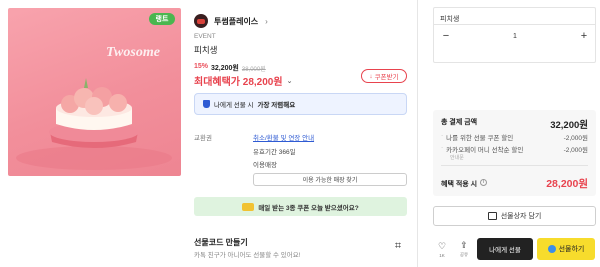 This screenshot has height=267, width=600. What do you see at coordinates (450, 19) in the screenshot?
I see `option-label: 피치생` at bounding box center [450, 19].